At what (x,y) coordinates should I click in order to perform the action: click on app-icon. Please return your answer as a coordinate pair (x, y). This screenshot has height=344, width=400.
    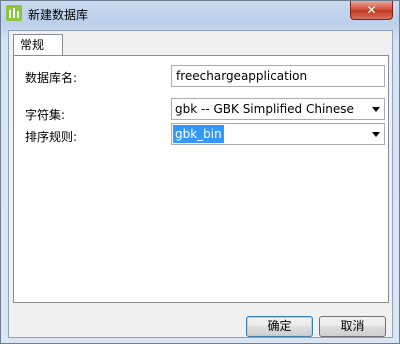
    Looking at the image, I should click on (14, 13).